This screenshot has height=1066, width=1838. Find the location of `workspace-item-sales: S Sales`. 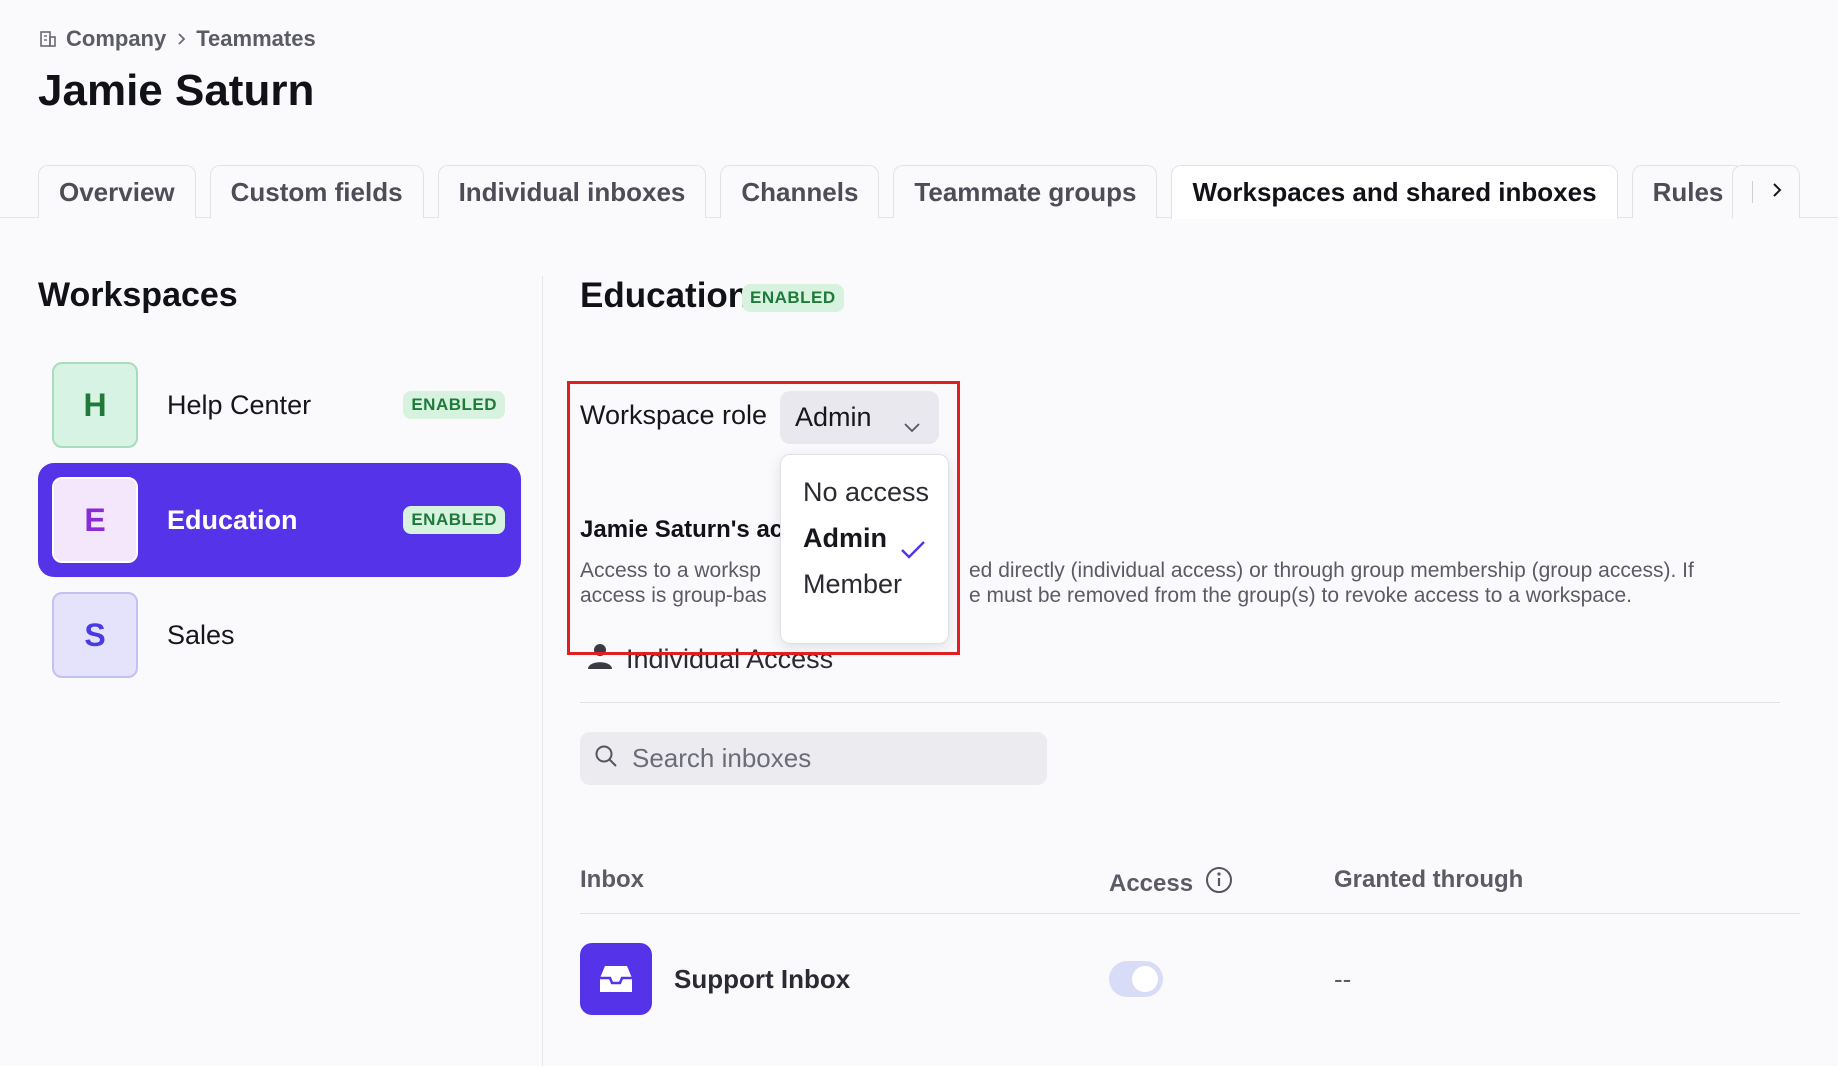

workspace-item-sales: S Sales is located at coordinates (279, 635).